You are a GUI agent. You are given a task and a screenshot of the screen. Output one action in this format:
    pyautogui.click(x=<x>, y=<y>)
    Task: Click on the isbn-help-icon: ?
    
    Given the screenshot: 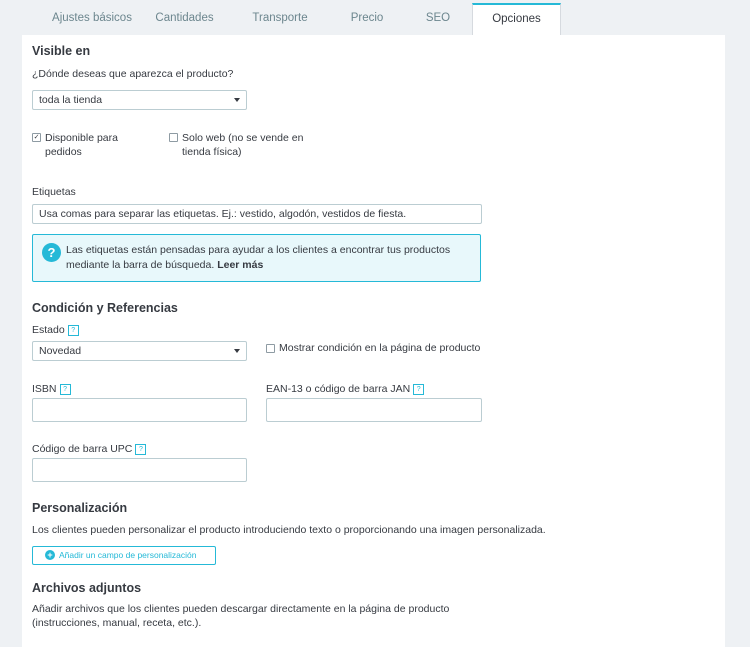 What is the action you would take?
    pyautogui.click(x=65, y=389)
    